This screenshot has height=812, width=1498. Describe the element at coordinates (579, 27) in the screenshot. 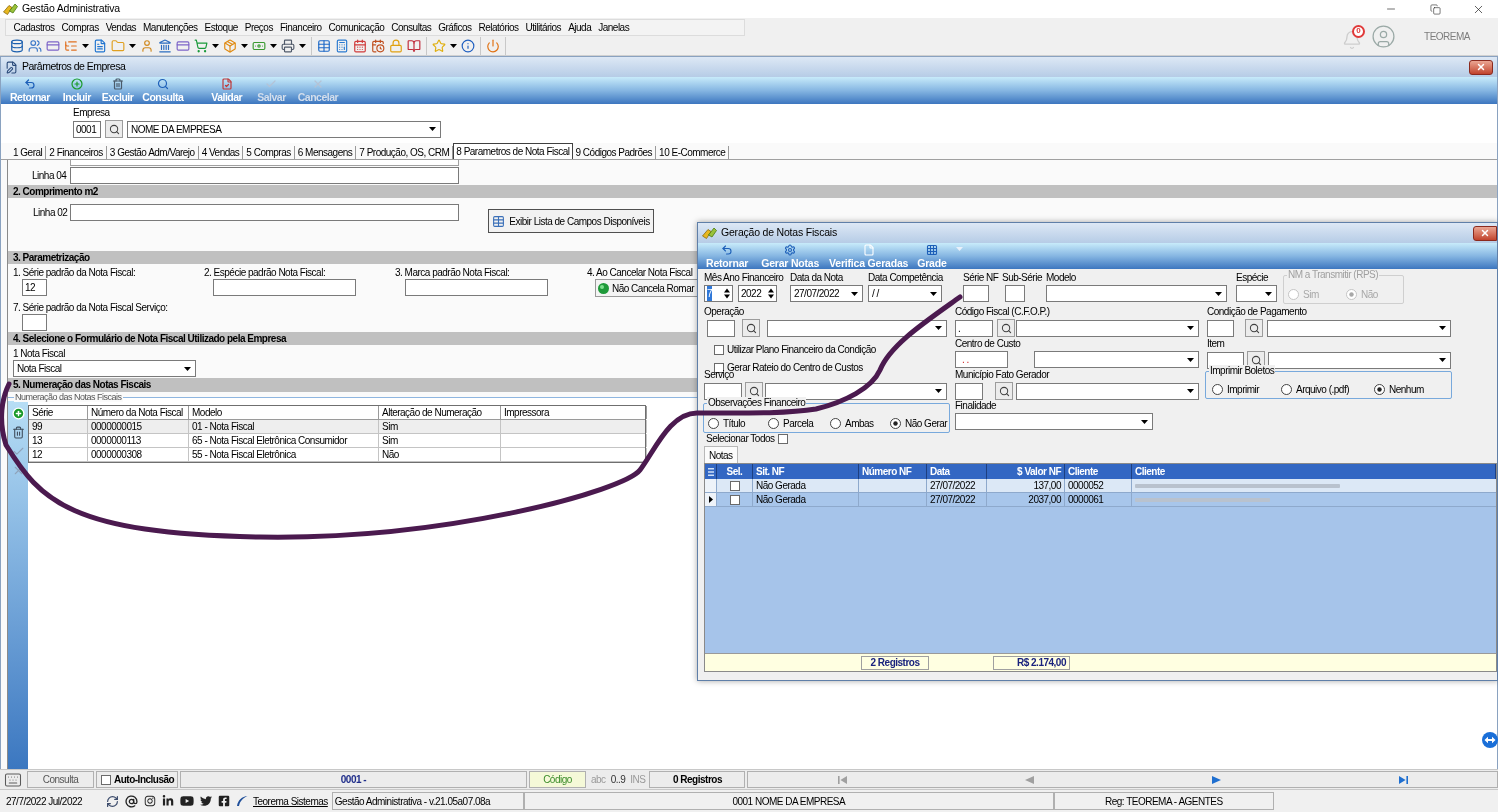

I see `menu-item: Ajuda` at that location.